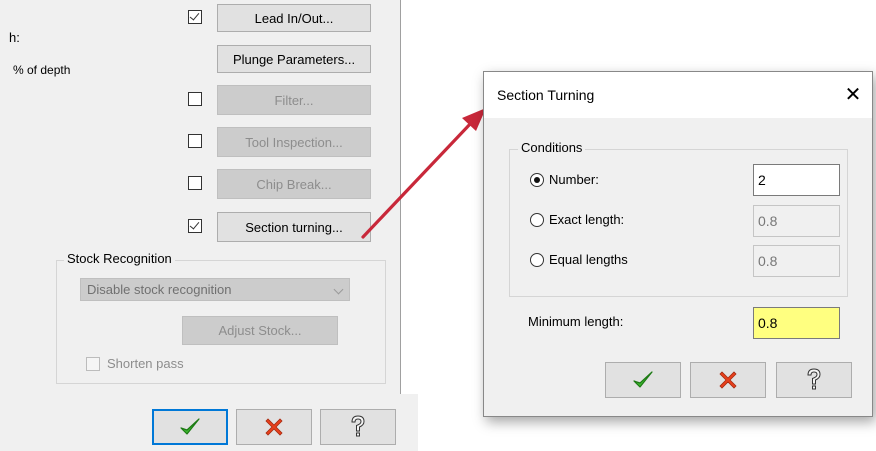 The image size is (876, 451). Describe the element at coordinates (195, 226) in the screenshot. I see `section-turning-checkbox` at that location.